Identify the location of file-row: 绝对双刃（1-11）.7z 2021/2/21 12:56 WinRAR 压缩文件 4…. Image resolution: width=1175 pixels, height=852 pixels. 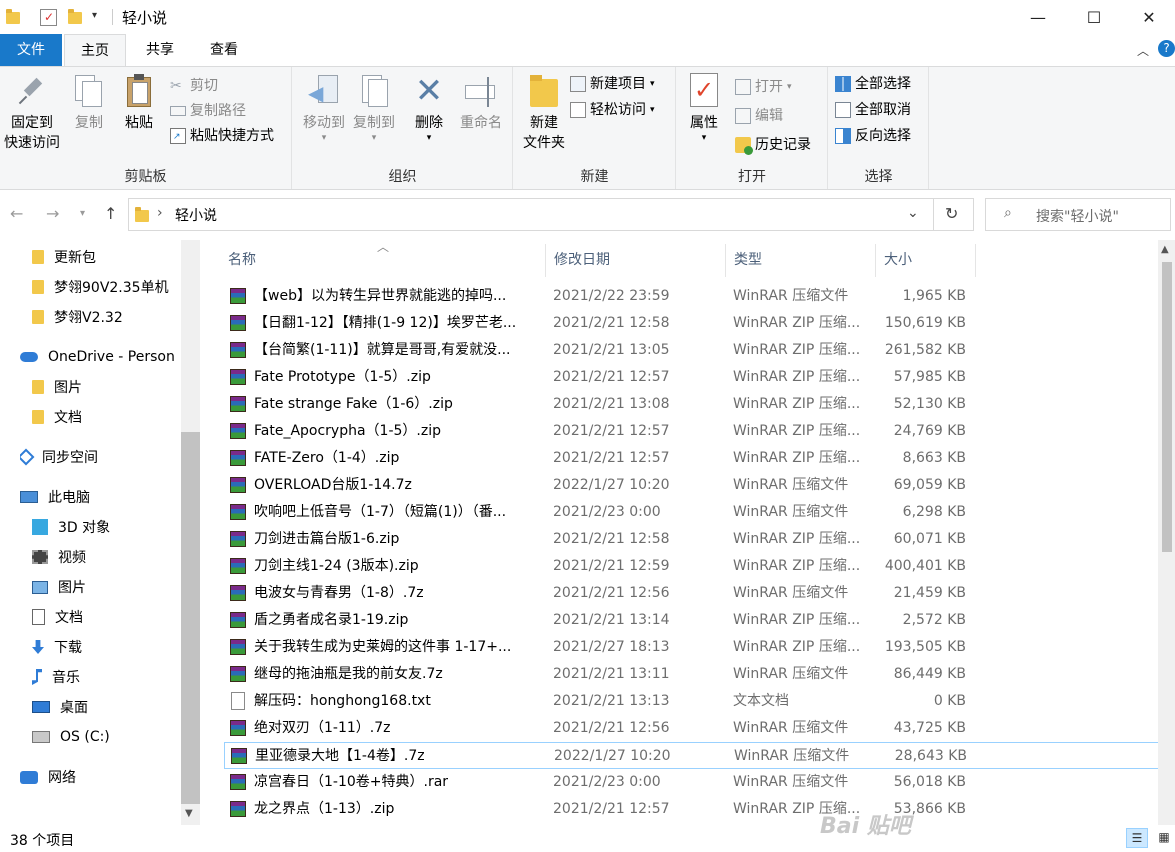
(697, 728).